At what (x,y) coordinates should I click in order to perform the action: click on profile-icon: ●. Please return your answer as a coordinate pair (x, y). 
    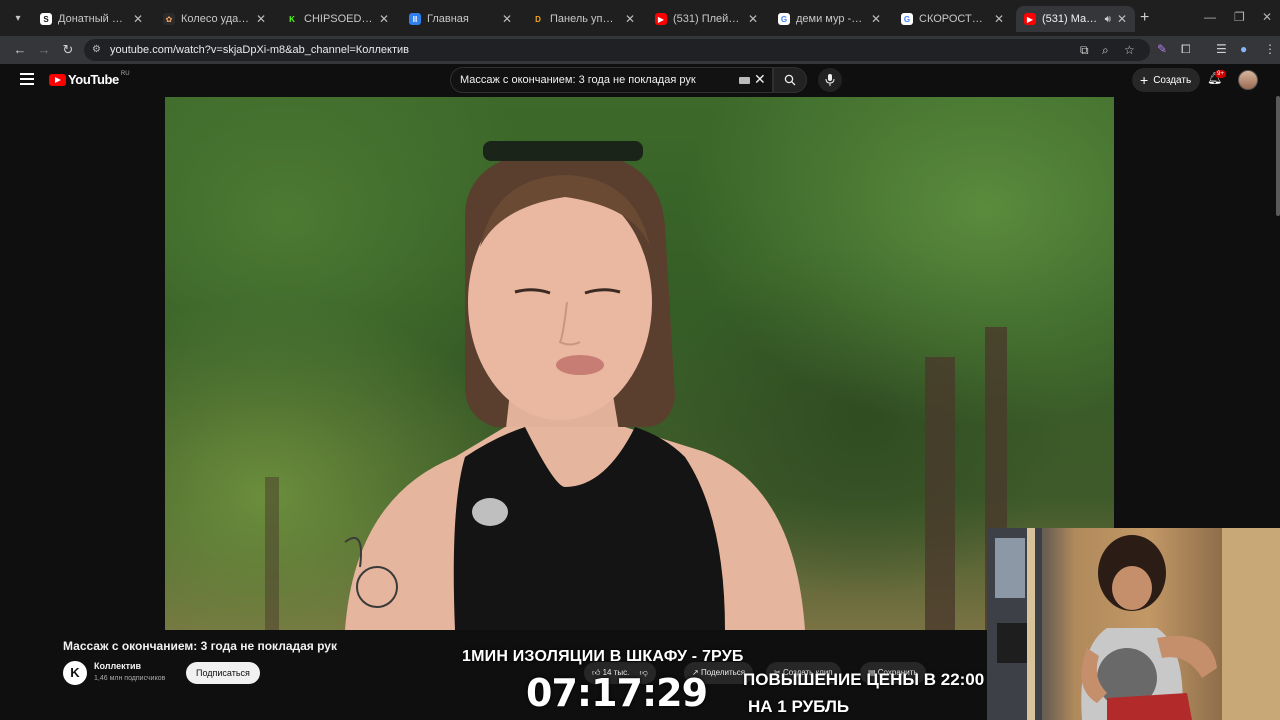
    Looking at the image, I should click on (1243, 49).